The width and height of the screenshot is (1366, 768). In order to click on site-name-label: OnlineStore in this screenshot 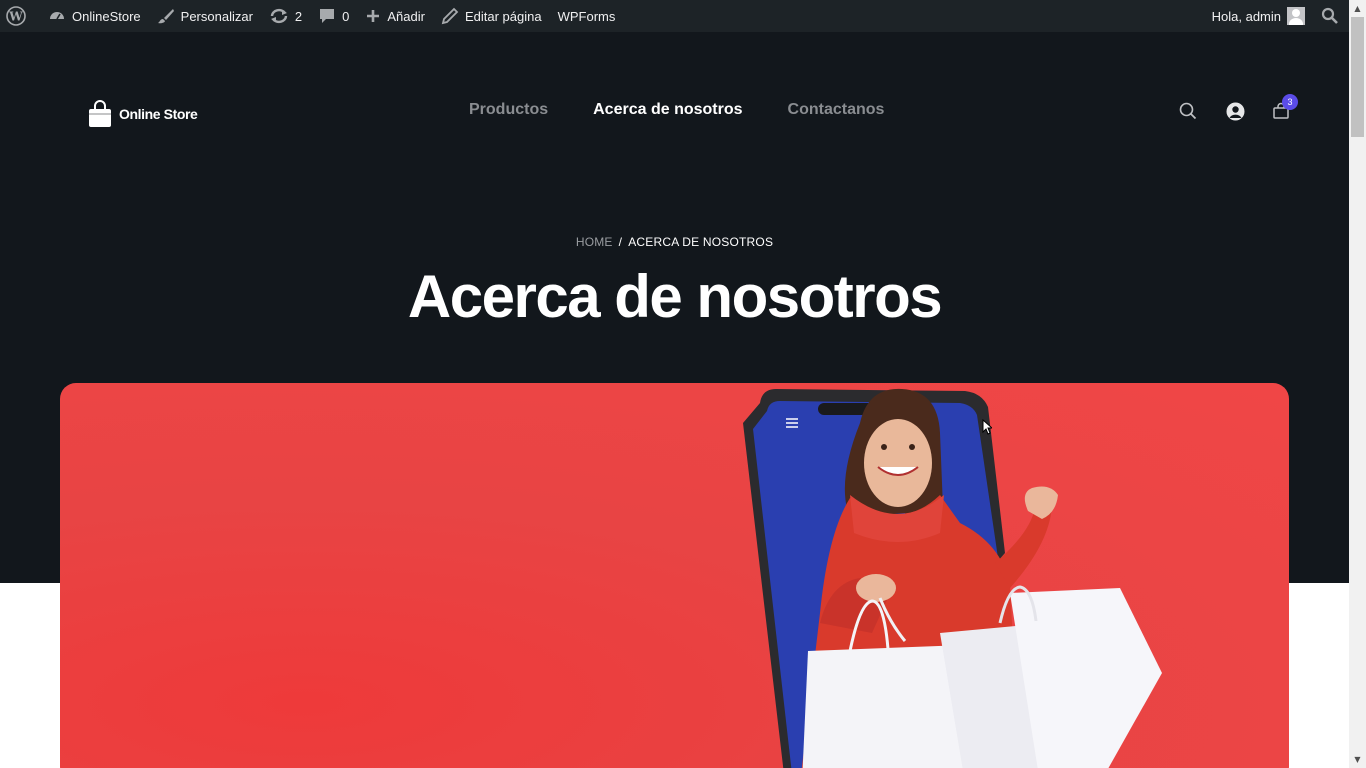, I will do `click(106, 16)`.